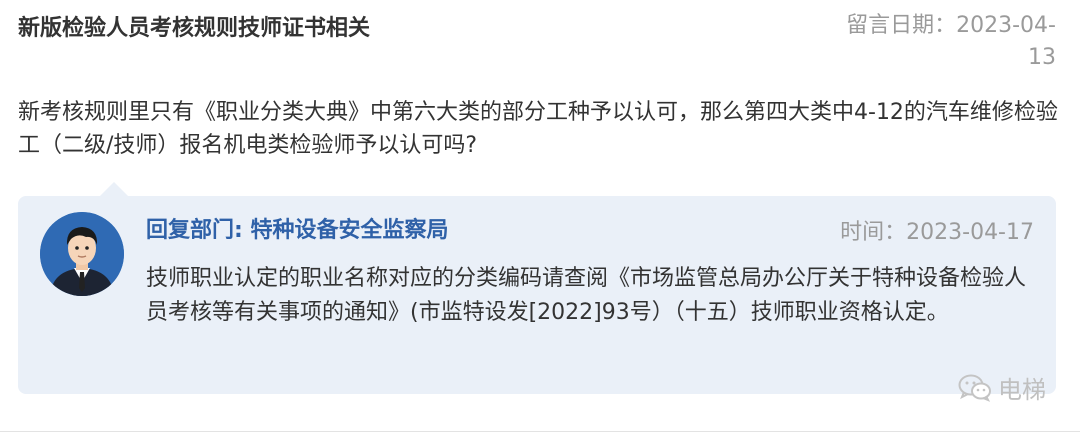 The image size is (1080, 434). What do you see at coordinates (951, 25) in the screenshot?
I see `message-date-line1: 留言日期：2023-04-` at bounding box center [951, 25].